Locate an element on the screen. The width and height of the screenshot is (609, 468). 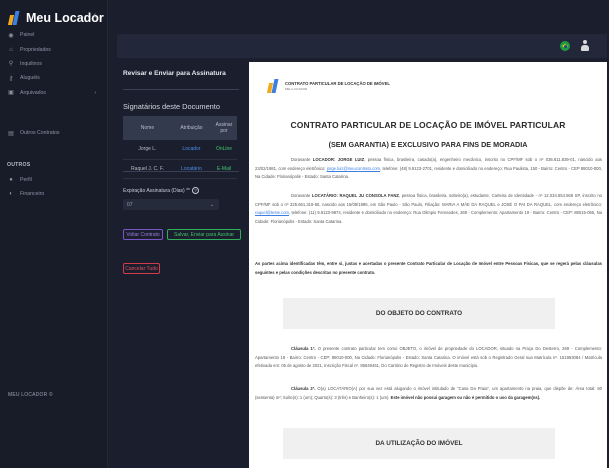
sidebar-section-outros: OUTROS is located at coordinates (19, 165).